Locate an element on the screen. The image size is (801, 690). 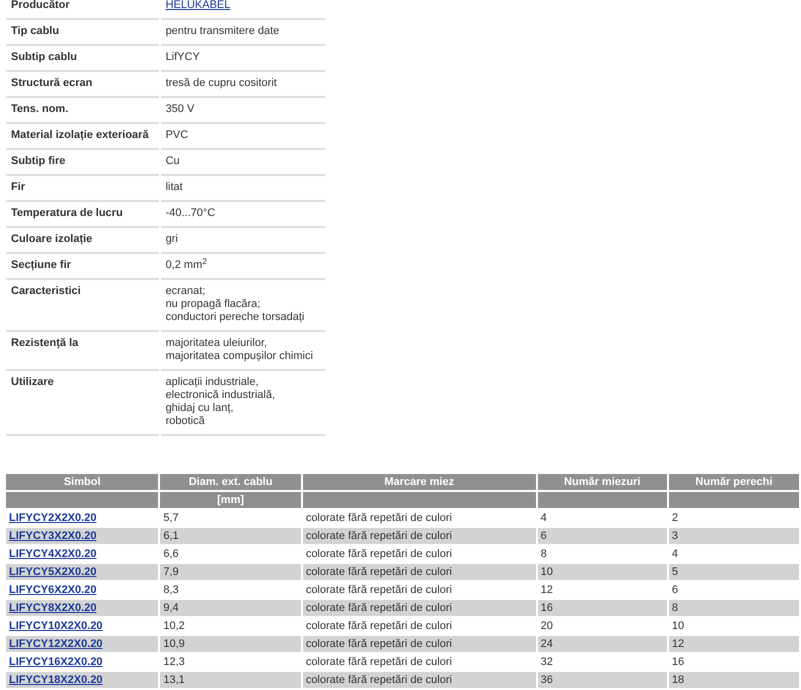
column-header: Număr miezuri is located at coordinates (602, 482).